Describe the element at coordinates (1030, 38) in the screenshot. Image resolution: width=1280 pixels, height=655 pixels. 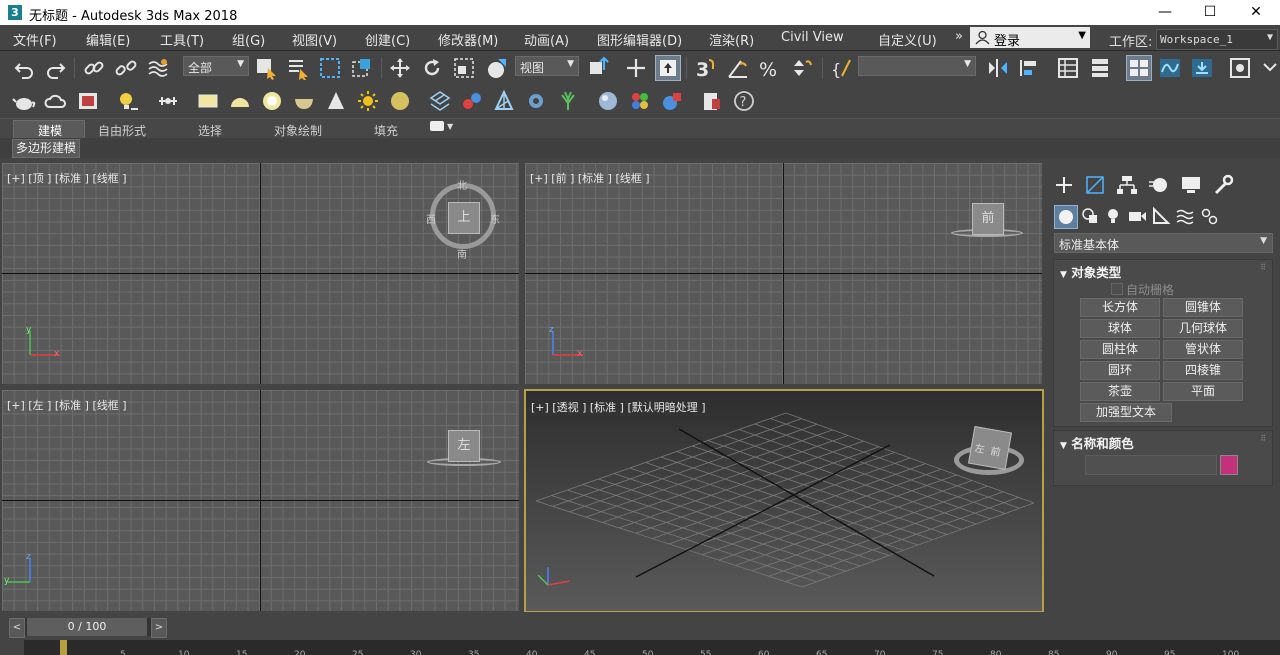
I see `login-dropdown: 登录 ▼` at that location.